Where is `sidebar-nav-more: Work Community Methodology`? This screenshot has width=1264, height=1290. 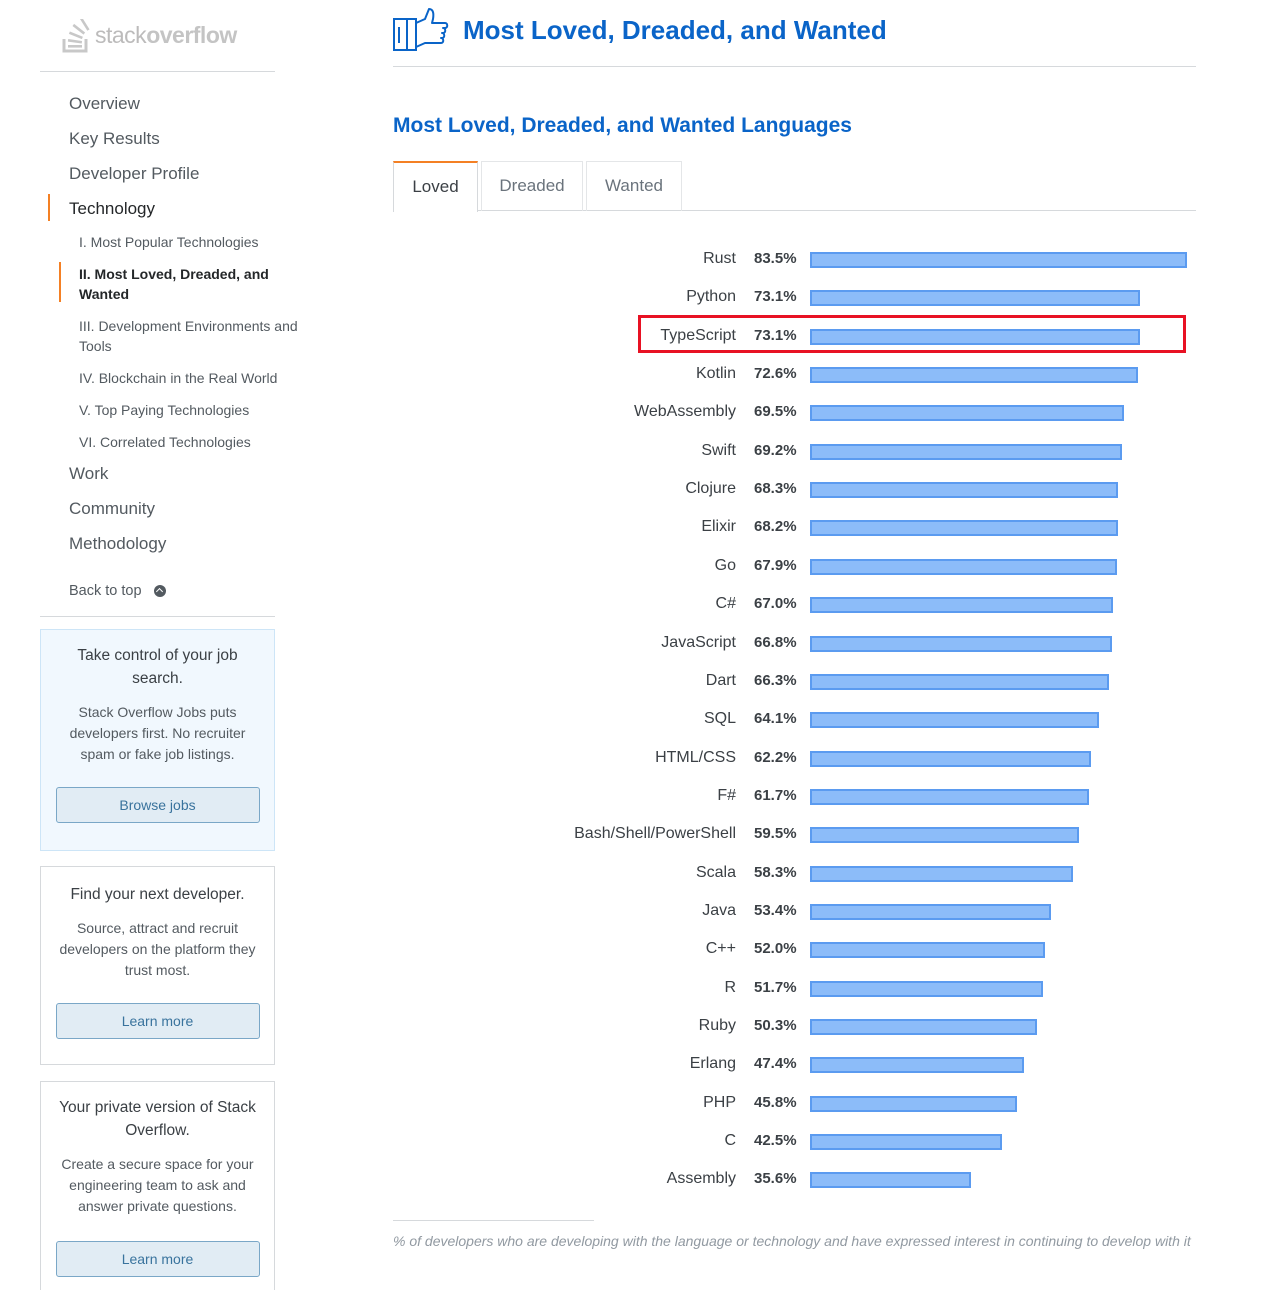 sidebar-nav-more: Work Community Methodology is located at coordinates (157, 512).